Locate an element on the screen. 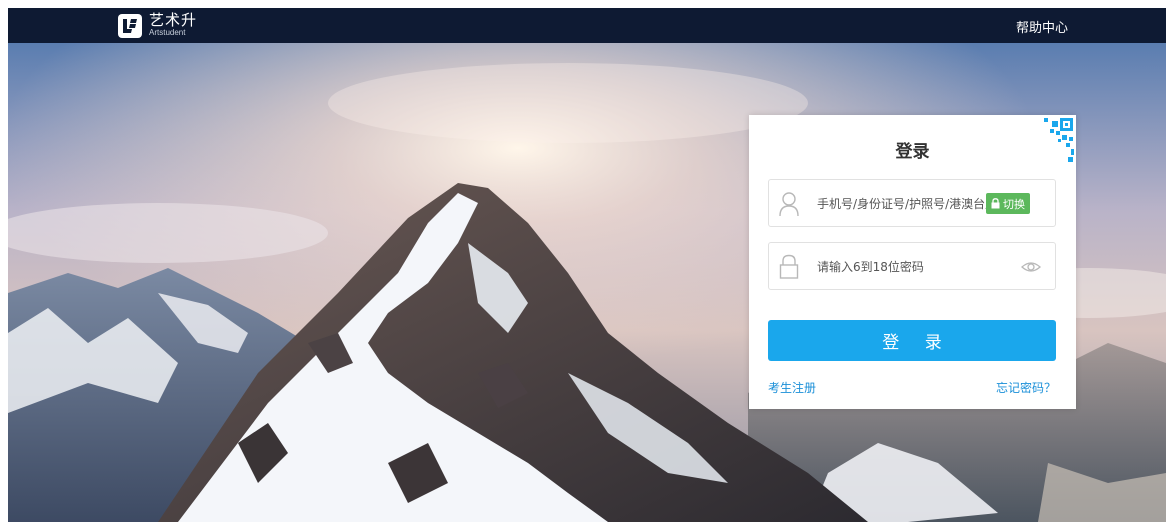 The image size is (1167, 522). user-icon is located at coordinates (789, 204).